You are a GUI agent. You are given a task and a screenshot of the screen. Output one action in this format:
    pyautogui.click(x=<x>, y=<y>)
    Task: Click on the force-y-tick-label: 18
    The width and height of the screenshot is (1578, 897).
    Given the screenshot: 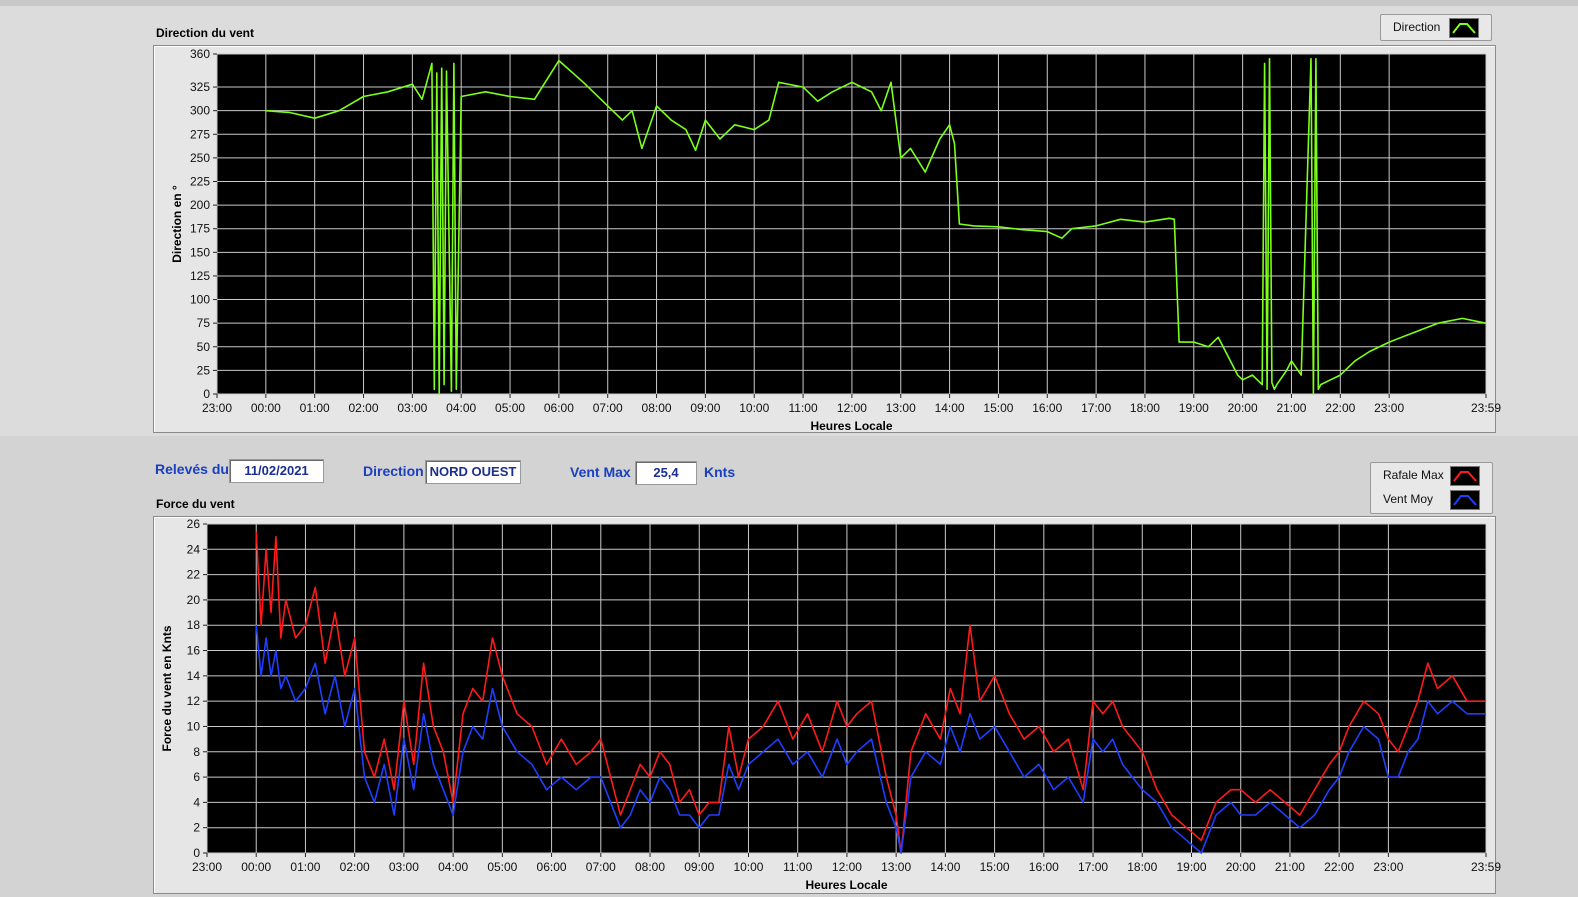 What is the action you would take?
    pyautogui.click(x=194, y=625)
    